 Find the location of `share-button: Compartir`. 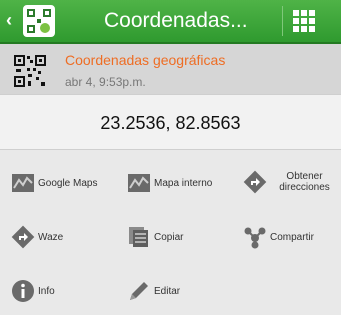

share-button: Compartir is located at coordinates (278, 237).